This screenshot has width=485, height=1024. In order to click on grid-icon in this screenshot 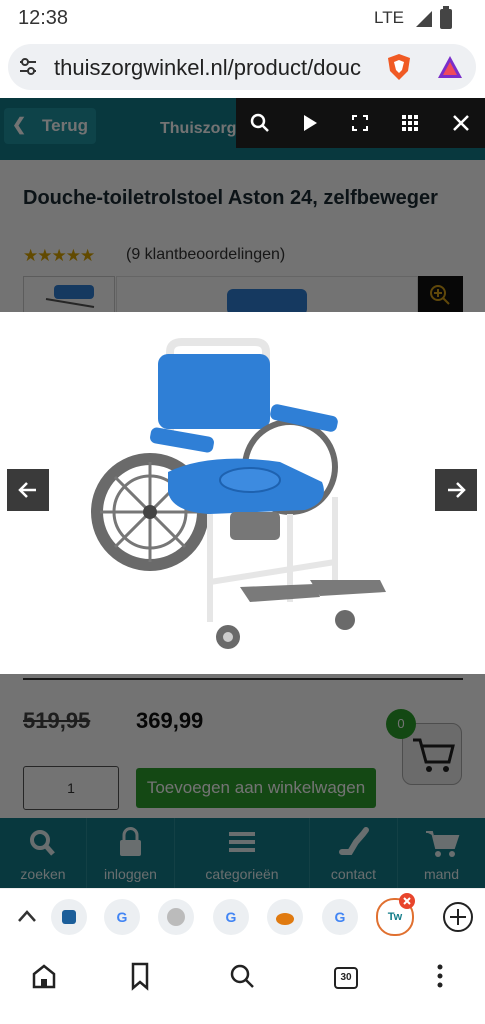, I will do `click(410, 123)`.